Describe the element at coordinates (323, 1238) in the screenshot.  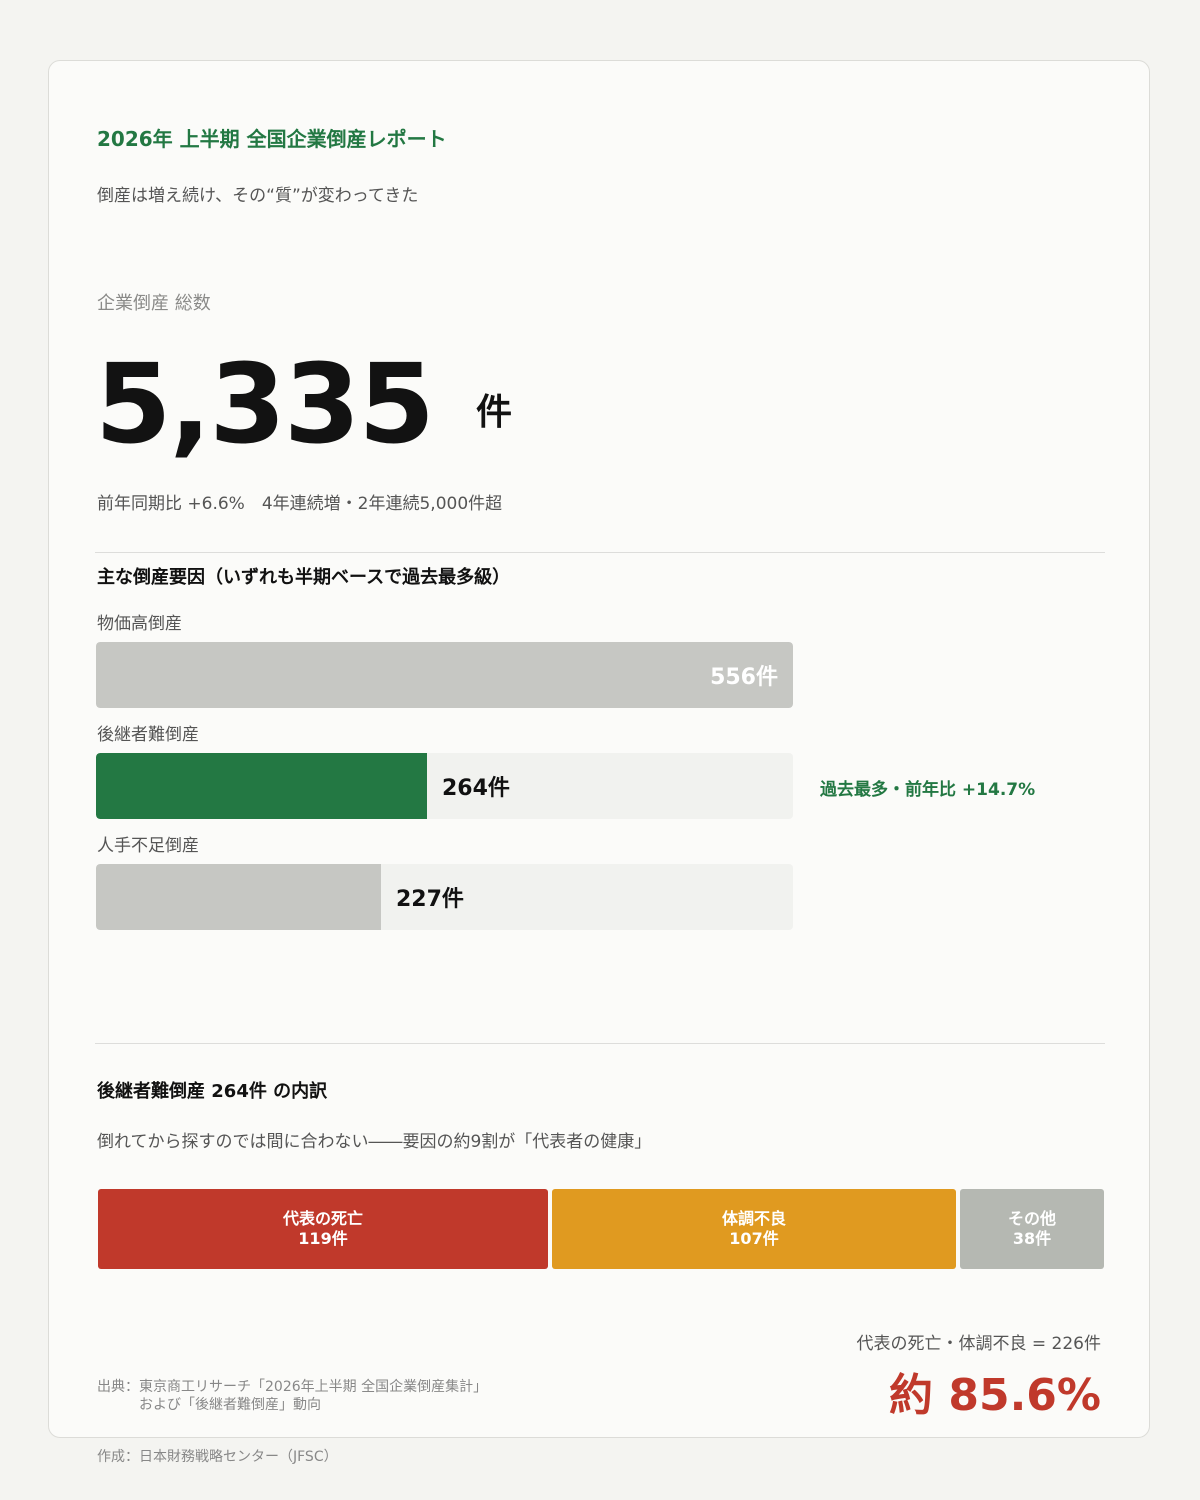
I see `segment-value: 119件` at that location.